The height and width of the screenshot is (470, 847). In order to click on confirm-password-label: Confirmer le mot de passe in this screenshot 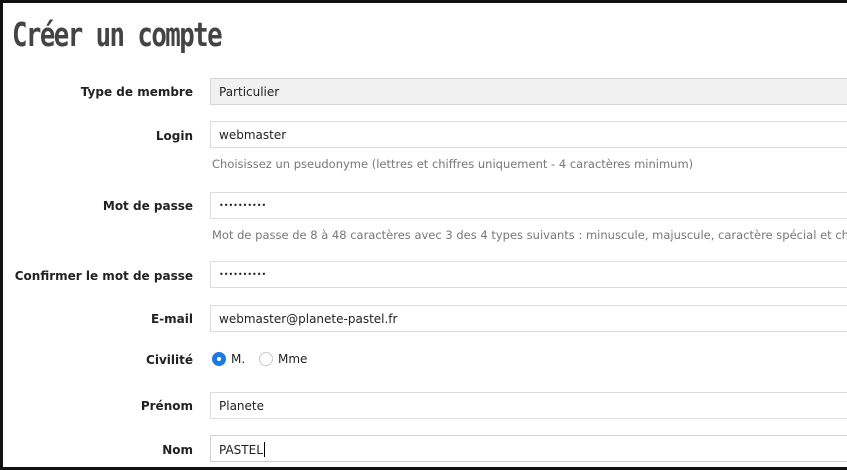, I will do `click(103, 276)`.